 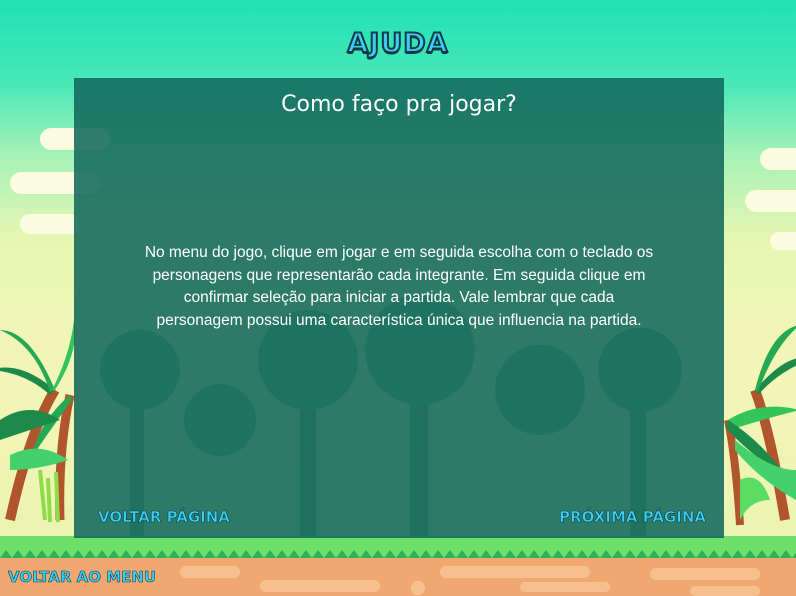 What do you see at coordinates (38, 421) in the screenshot?
I see `left-palms` at bounding box center [38, 421].